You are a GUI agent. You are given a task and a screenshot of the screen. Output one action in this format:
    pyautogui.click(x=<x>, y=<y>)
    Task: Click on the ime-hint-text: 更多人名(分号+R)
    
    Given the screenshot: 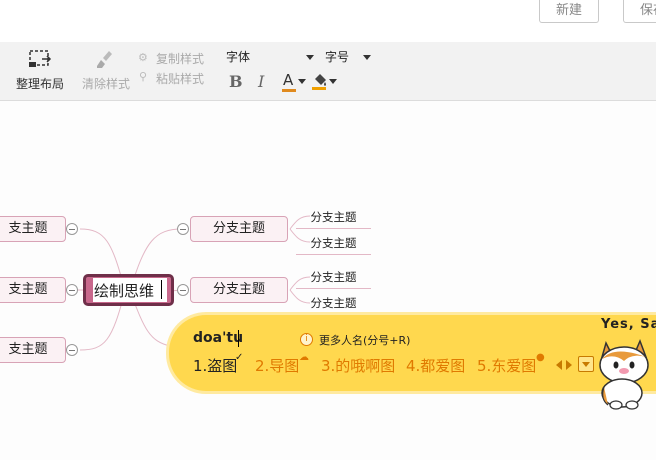 What is the action you would take?
    pyautogui.click(x=365, y=340)
    